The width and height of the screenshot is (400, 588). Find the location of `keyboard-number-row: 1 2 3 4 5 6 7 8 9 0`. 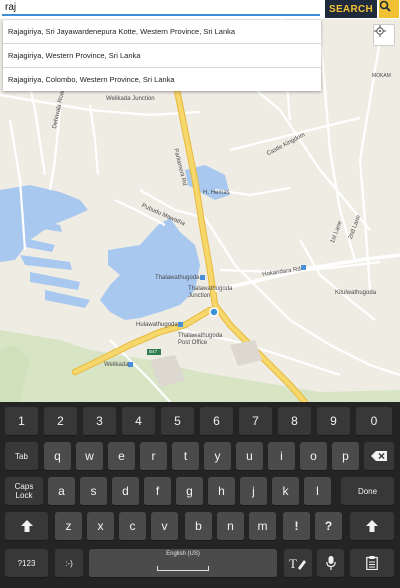

keyboard-number-row: 1 2 3 4 5 6 7 8 9 0 is located at coordinates (200, 424).